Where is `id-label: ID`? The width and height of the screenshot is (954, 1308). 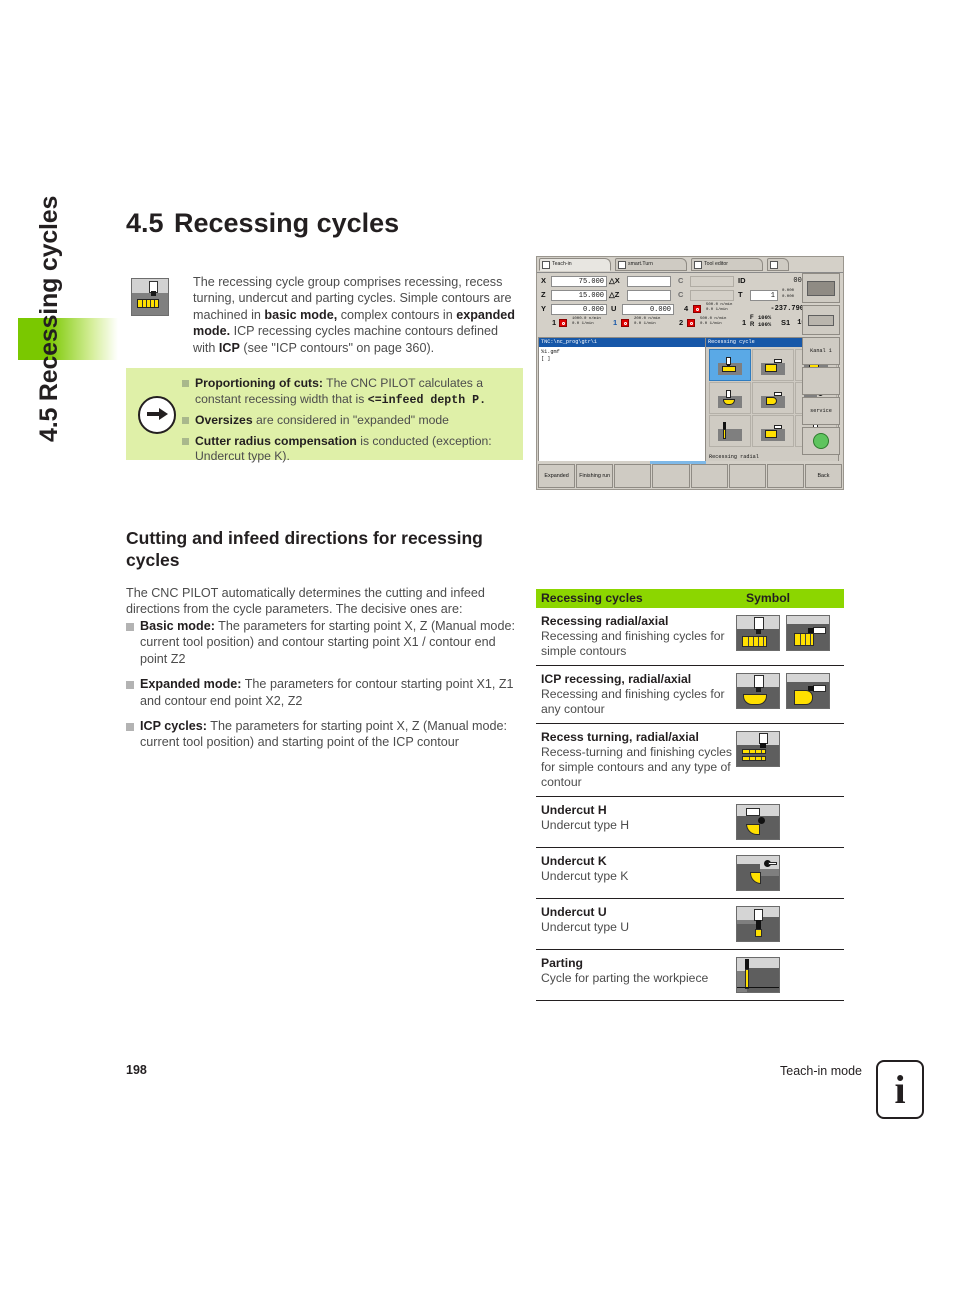 id-label: ID is located at coordinates (742, 280).